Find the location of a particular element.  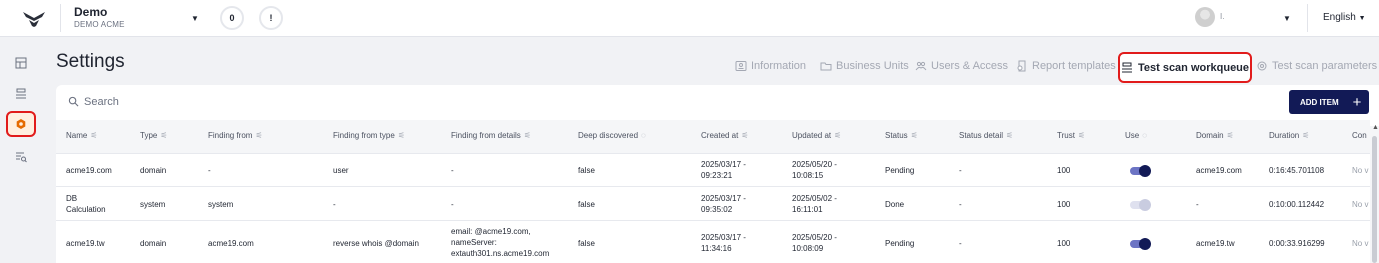

column-header-finding-from-details: Finding from details ⚟ is located at coordinates (491, 135).